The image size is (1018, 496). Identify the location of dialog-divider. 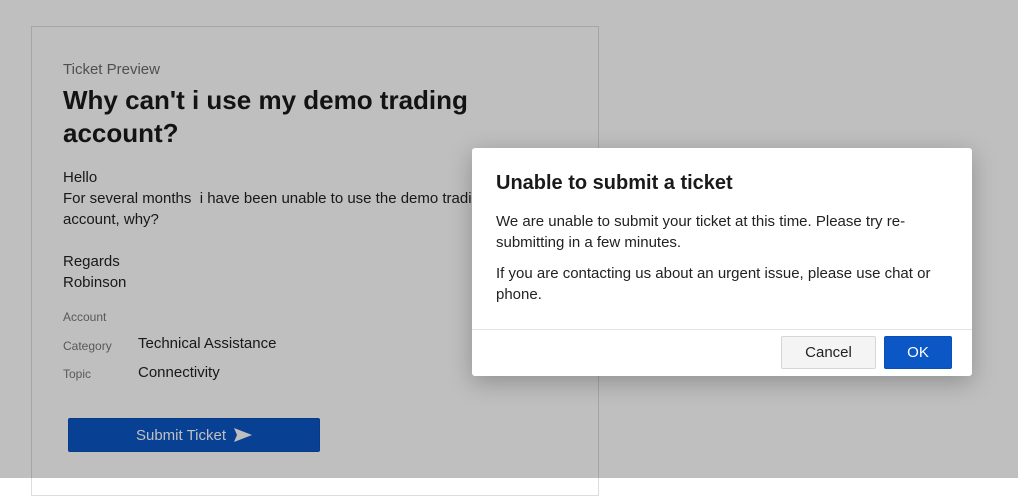
(722, 329).